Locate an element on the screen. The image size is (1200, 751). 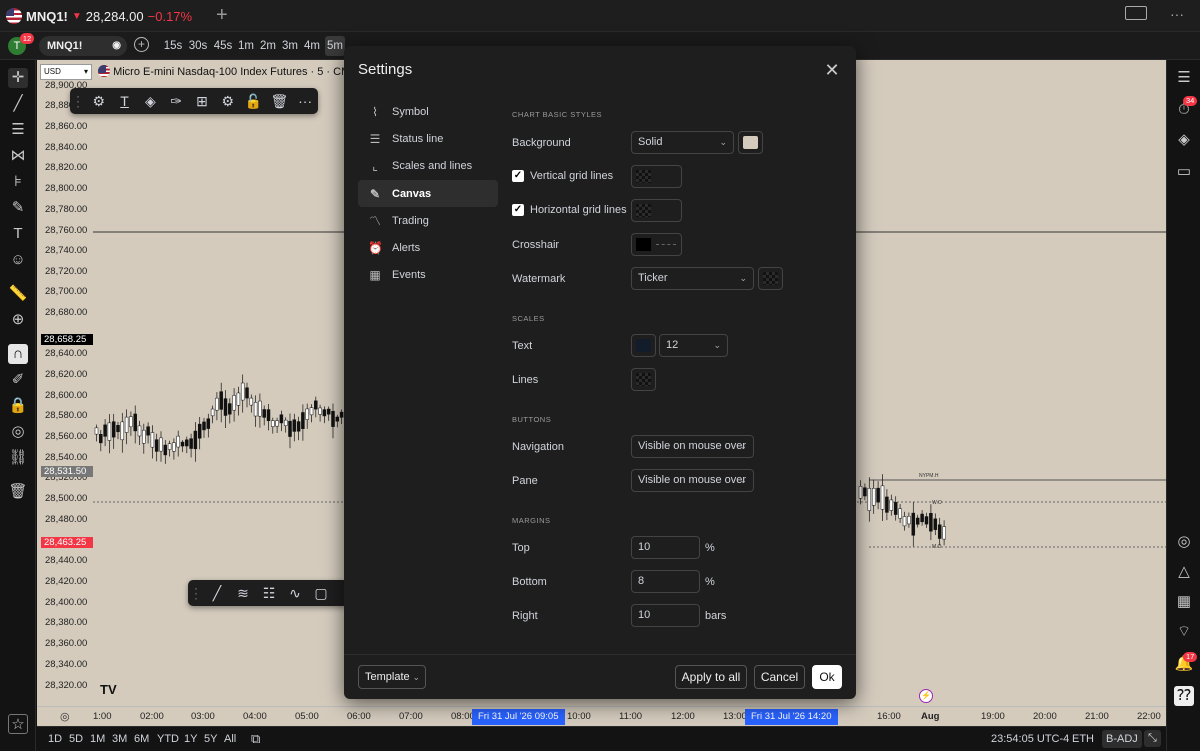
scales-text-color is located at coordinates (643, 345).